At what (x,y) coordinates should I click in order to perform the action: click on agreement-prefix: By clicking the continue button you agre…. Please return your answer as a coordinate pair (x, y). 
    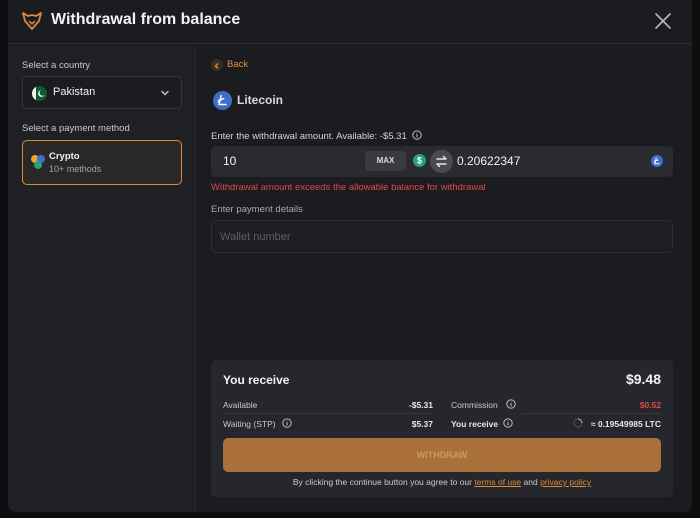
    Looking at the image, I should click on (382, 482).